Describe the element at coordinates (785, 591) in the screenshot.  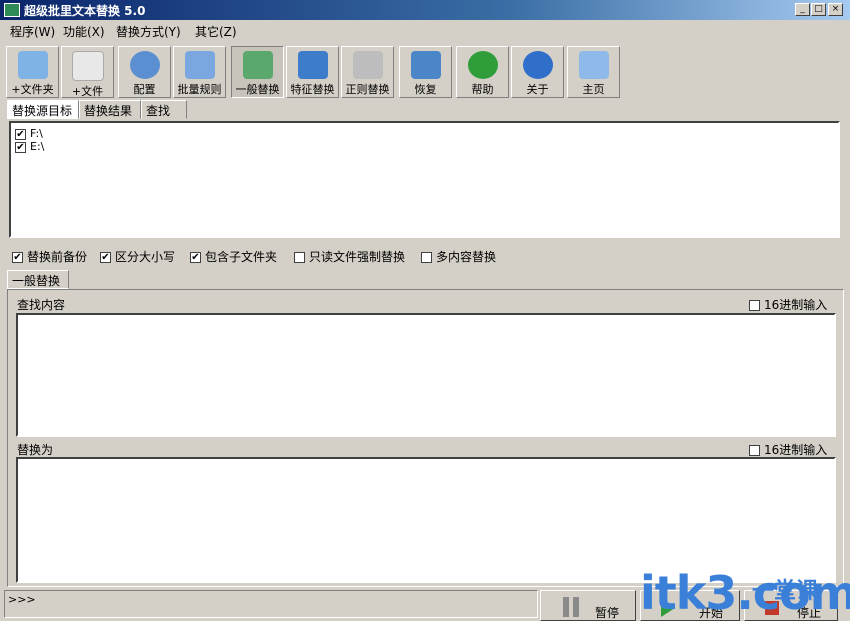
I see `watermark-sub: 一堂课` at that location.